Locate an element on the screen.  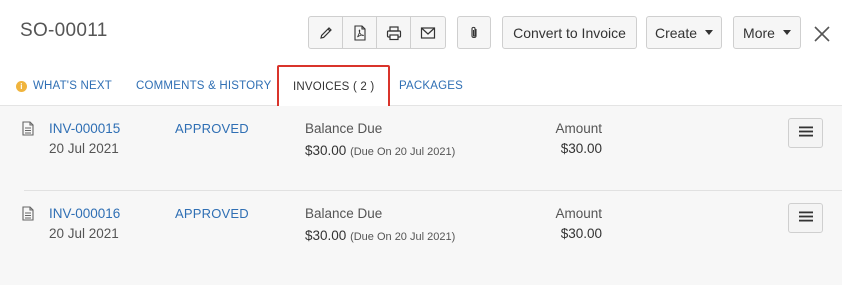
invoice-number-link: INV-000016 is located at coordinates (84, 213).